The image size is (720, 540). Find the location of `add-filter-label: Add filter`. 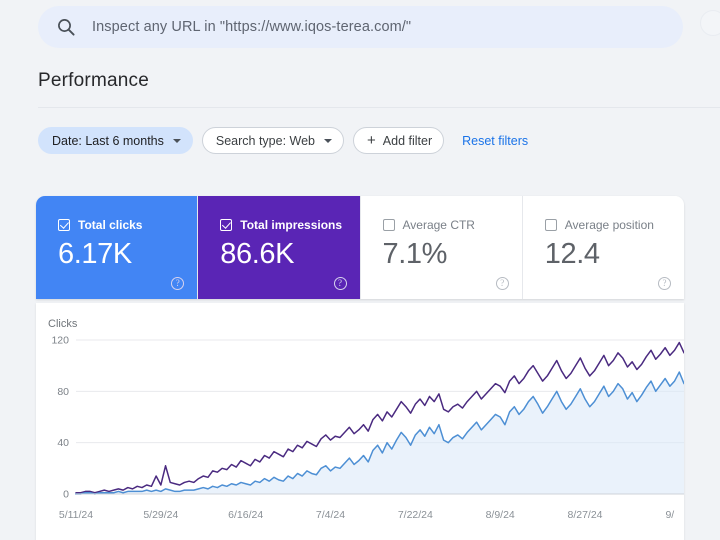

add-filter-label: Add filter is located at coordinates (407, 140).